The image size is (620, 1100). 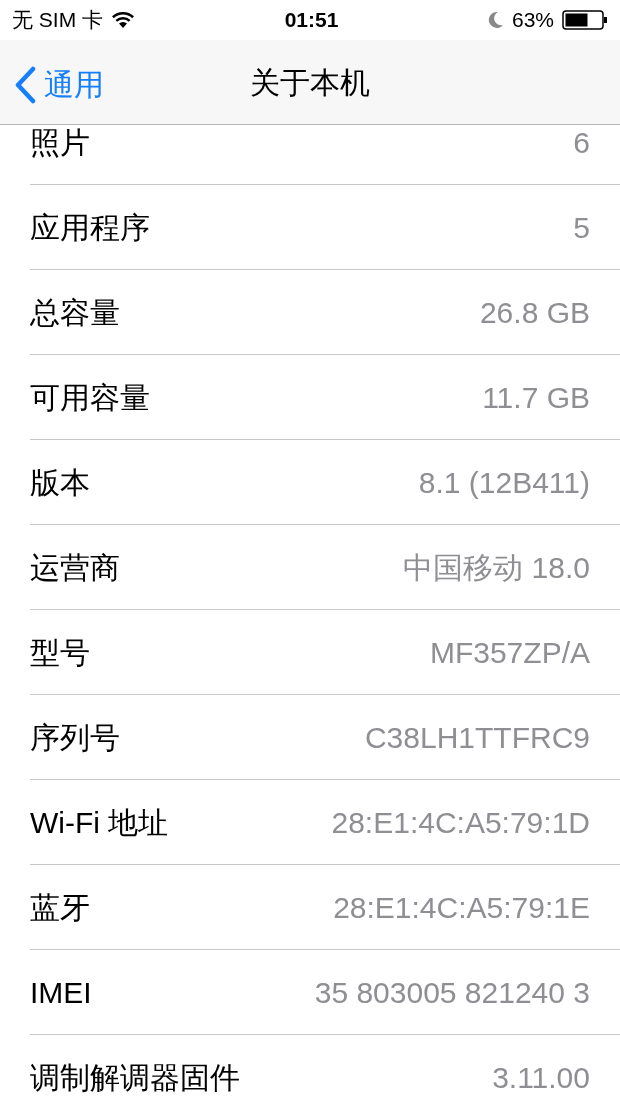 I want to click on row-value: 3.11.00, so click(x=541, y=1077).